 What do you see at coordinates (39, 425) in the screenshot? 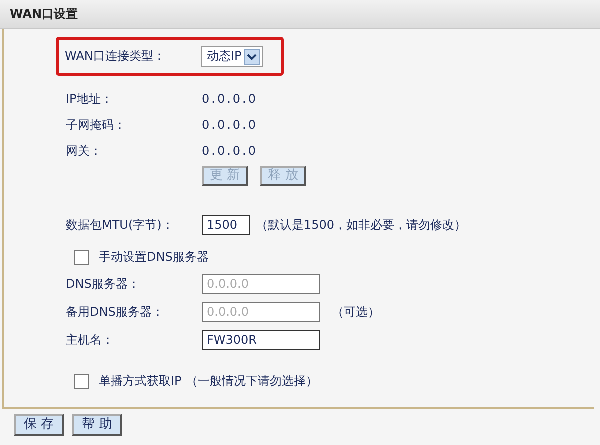
I see `footer-button: 保 存` at bounding box center [39, 425].